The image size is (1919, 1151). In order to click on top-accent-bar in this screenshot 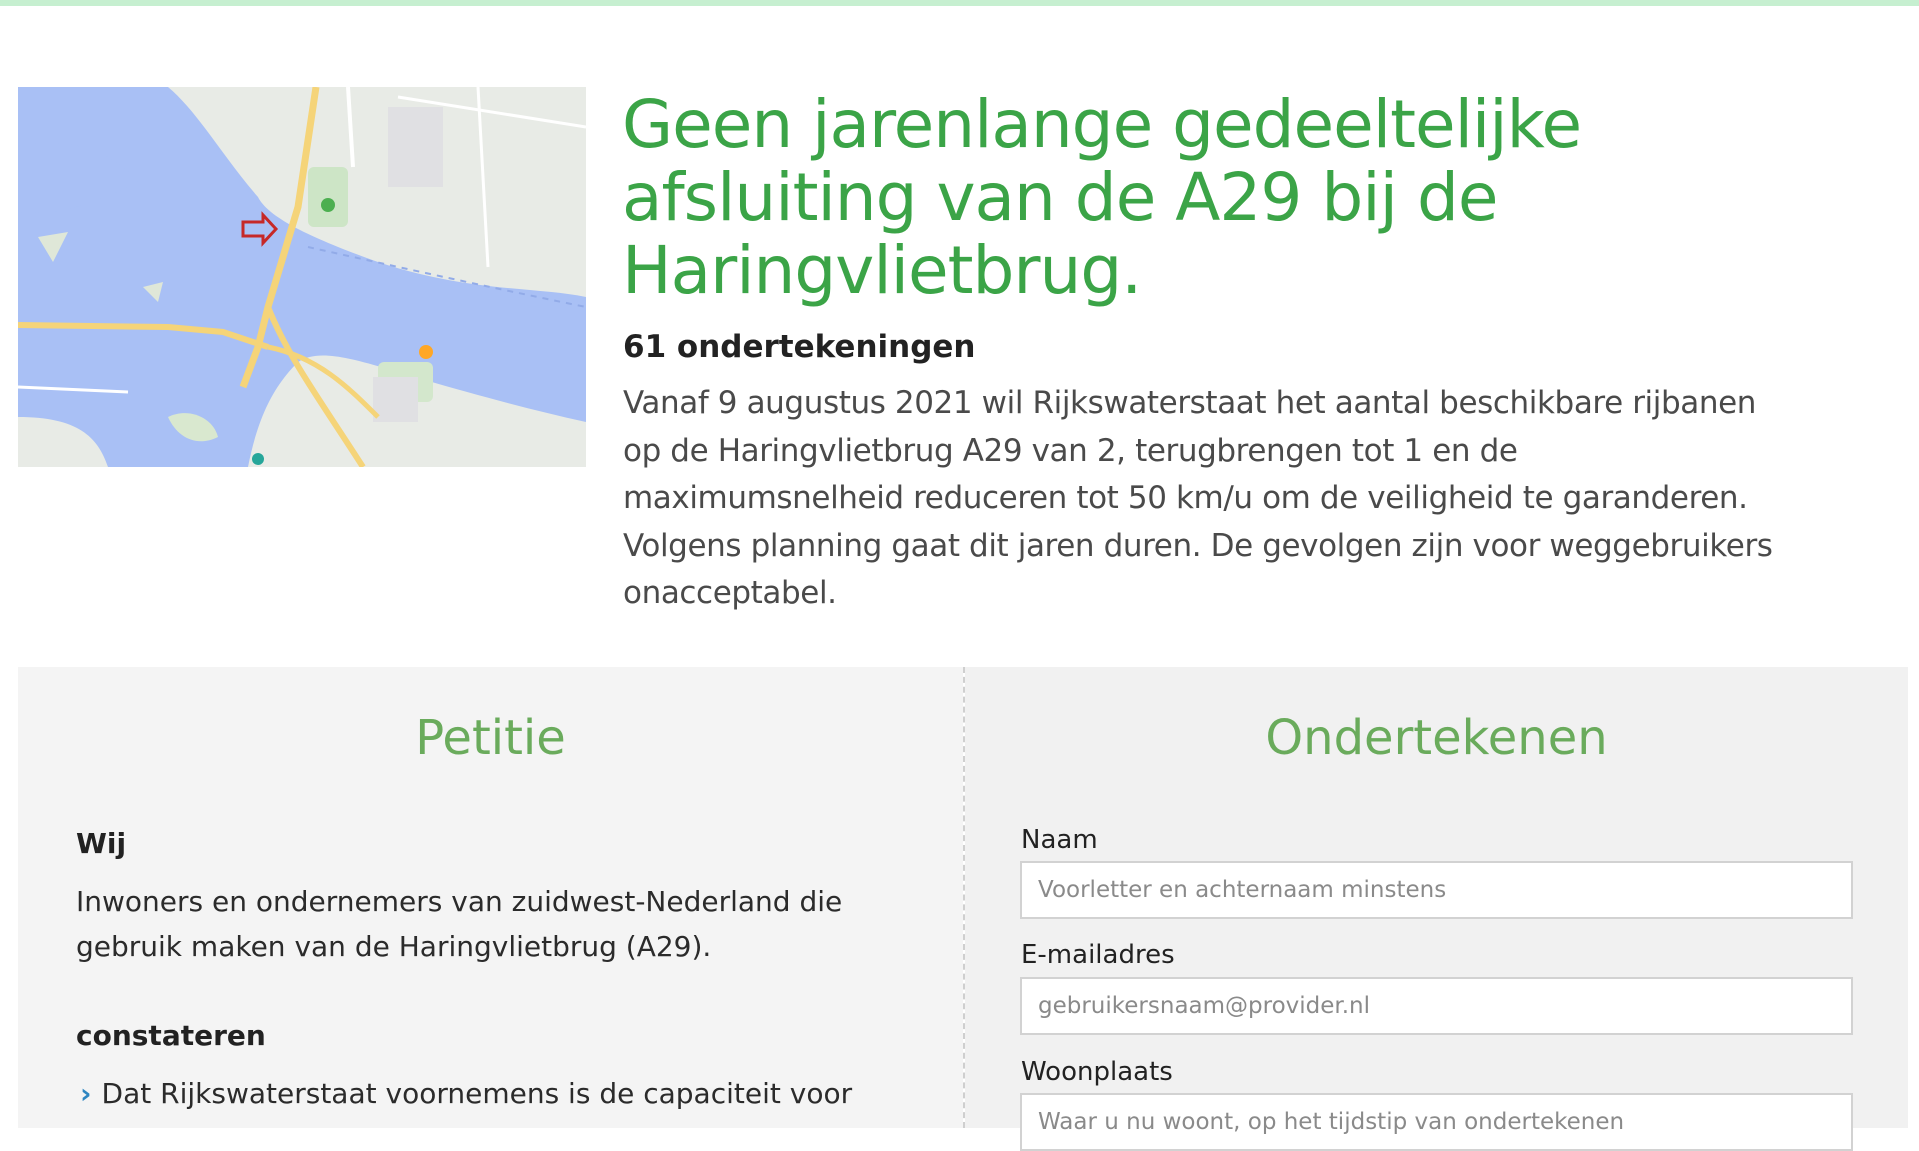, I will do `click(959, 3)`.